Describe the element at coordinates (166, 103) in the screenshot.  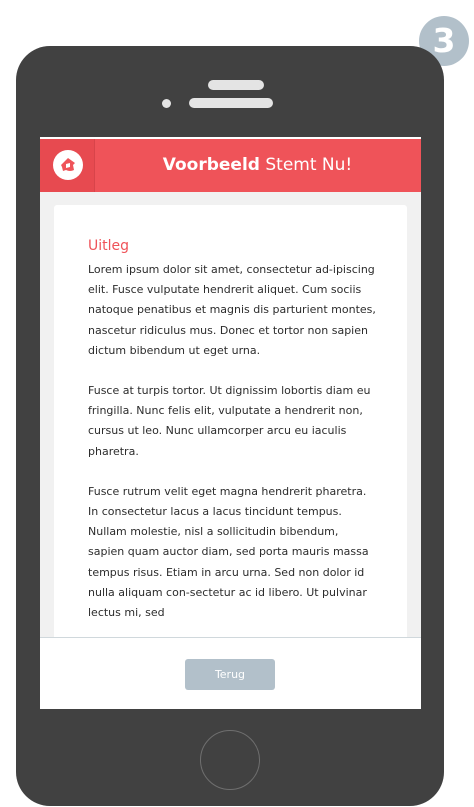
I see `camera-dot` at that location.